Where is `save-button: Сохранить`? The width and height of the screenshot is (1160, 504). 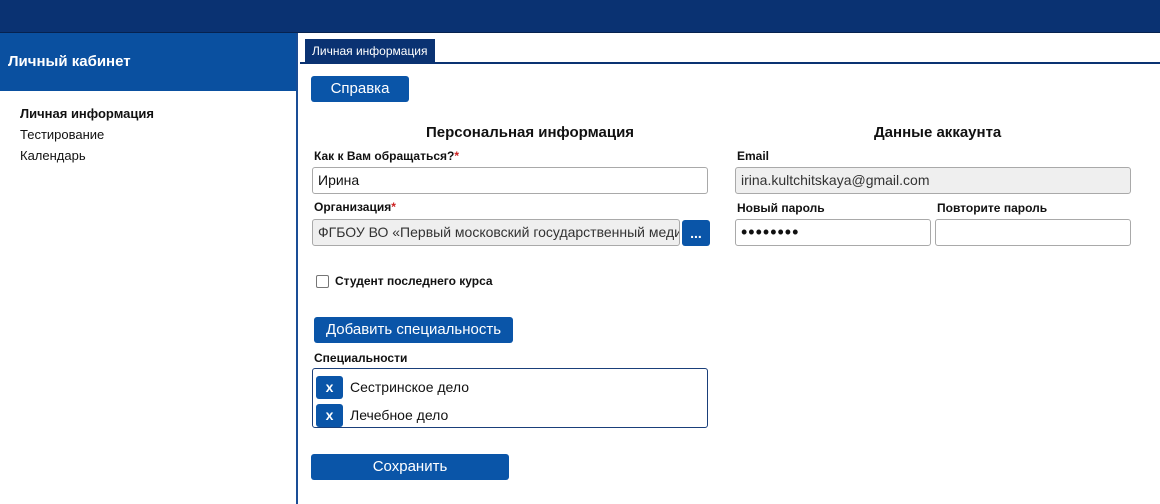
save-button: Сохранить is located at coordinates (410, 467).